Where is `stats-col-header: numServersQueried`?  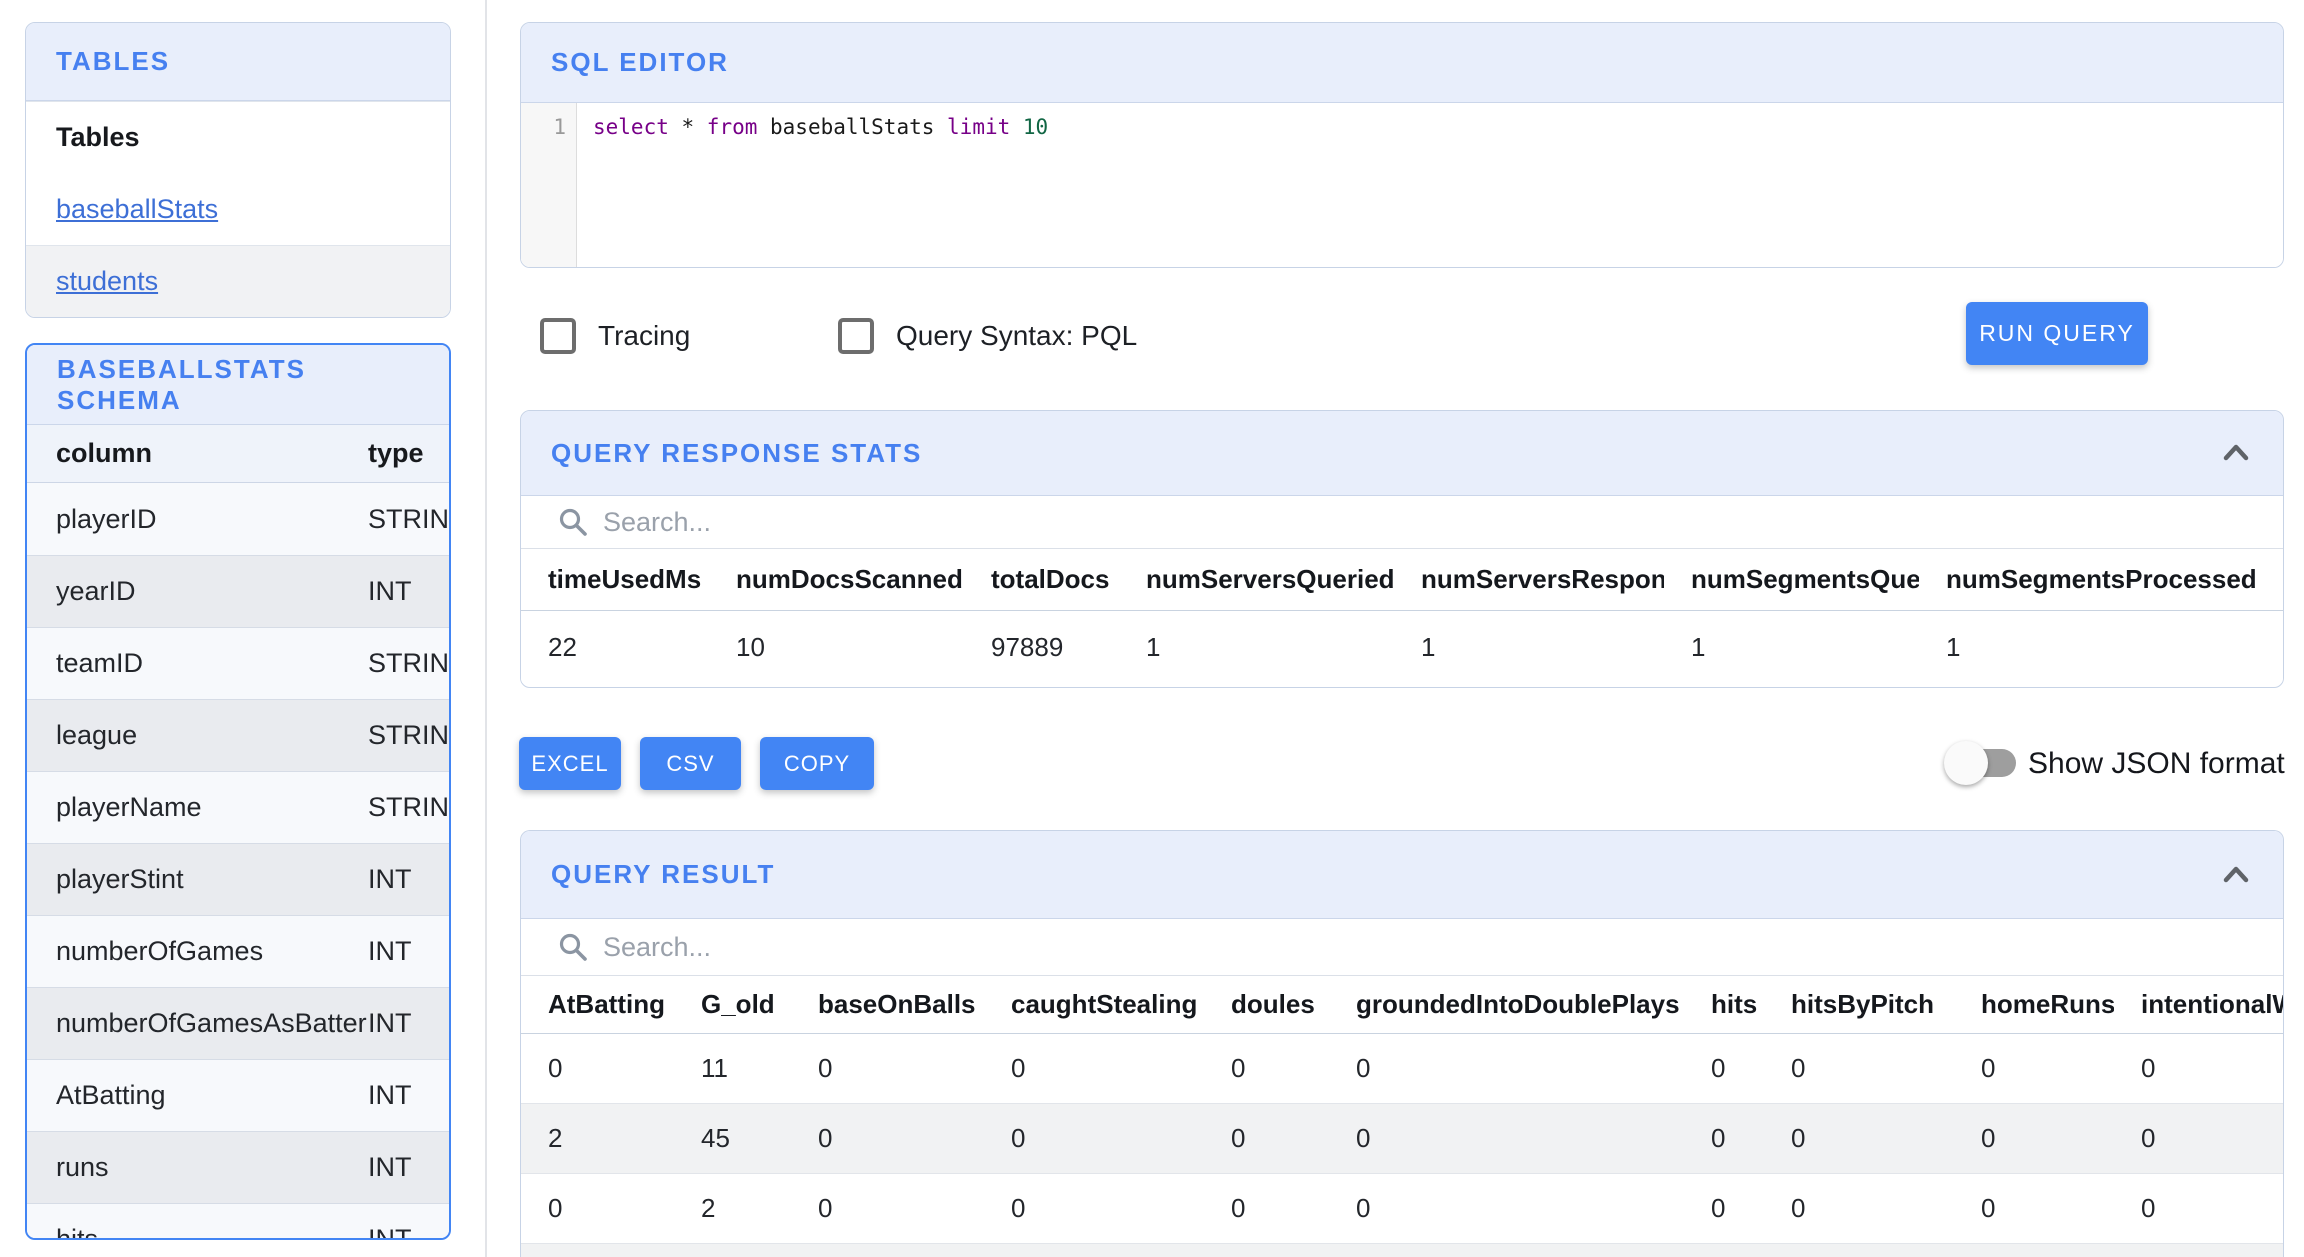
stats-col-header: numServersQueried is located at coordinates (1270, 579).